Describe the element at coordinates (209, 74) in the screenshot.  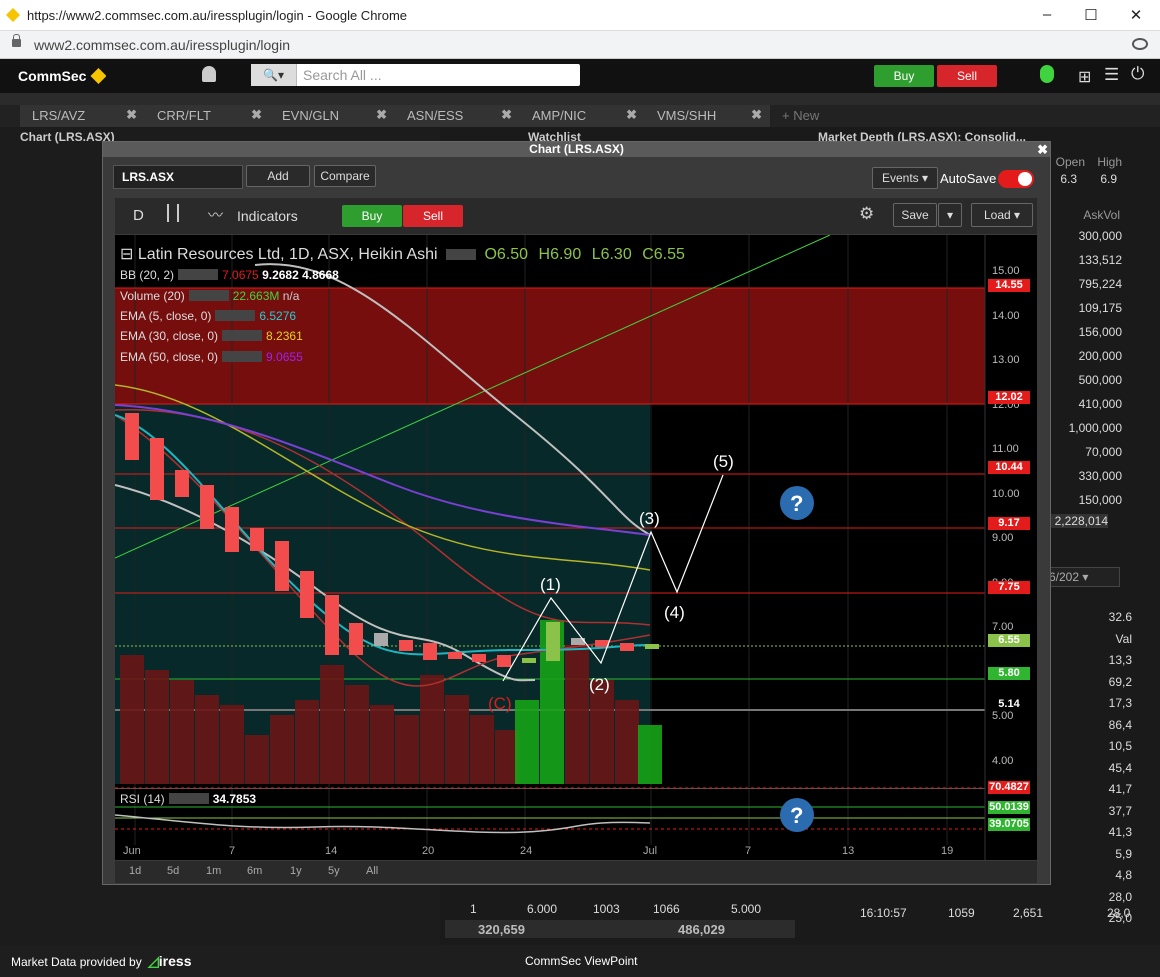
I see `bell-icon` at that location.